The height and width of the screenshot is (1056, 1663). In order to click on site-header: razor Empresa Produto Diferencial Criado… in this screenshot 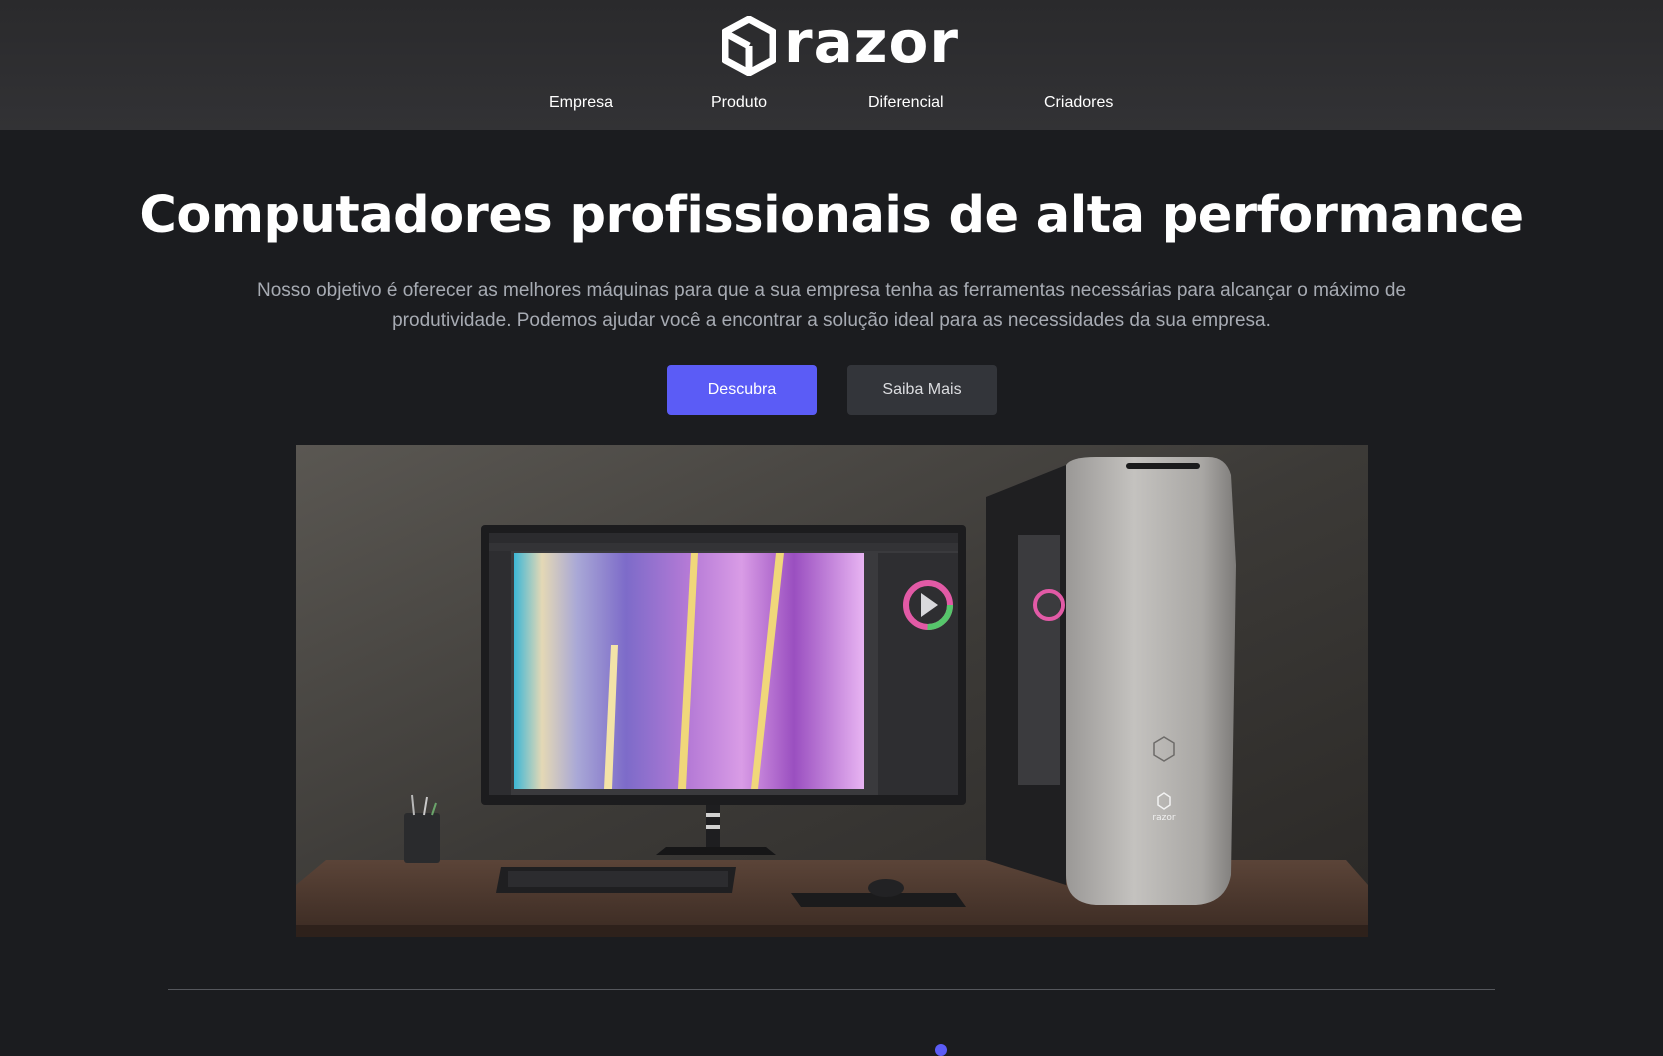, I will do `click(831, 65)`.